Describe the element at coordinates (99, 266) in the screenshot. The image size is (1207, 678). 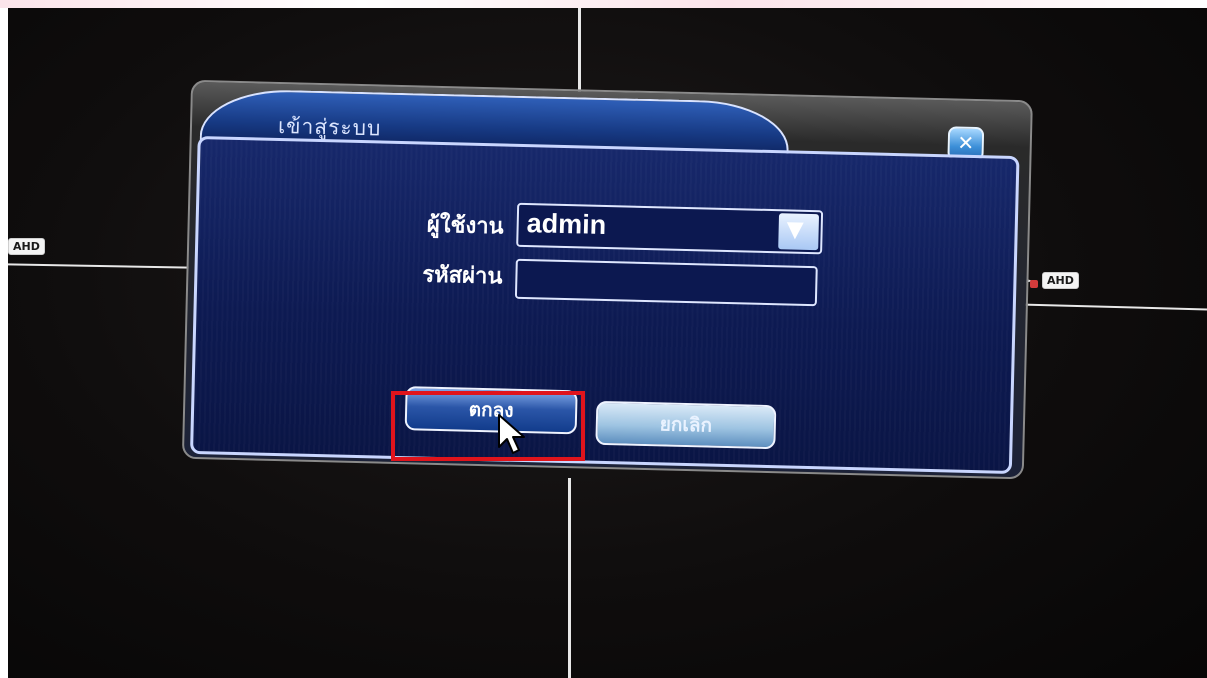
I see `grid-divider-horizontal-left` at that location.